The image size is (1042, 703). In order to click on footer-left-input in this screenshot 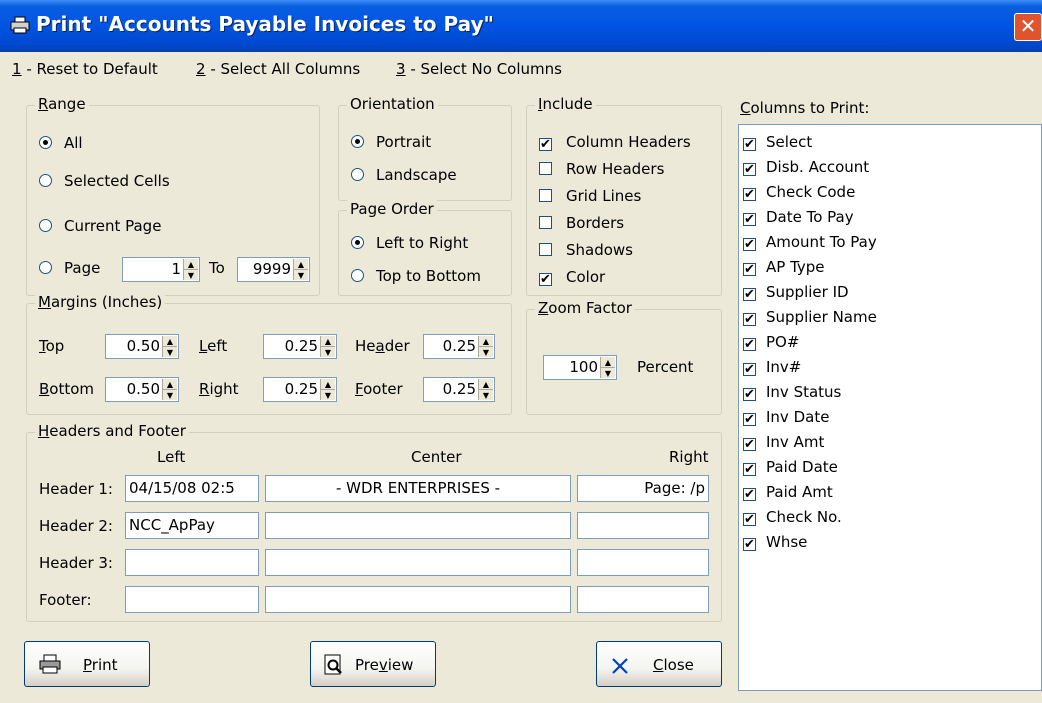, I will do `click(192, 599)`.